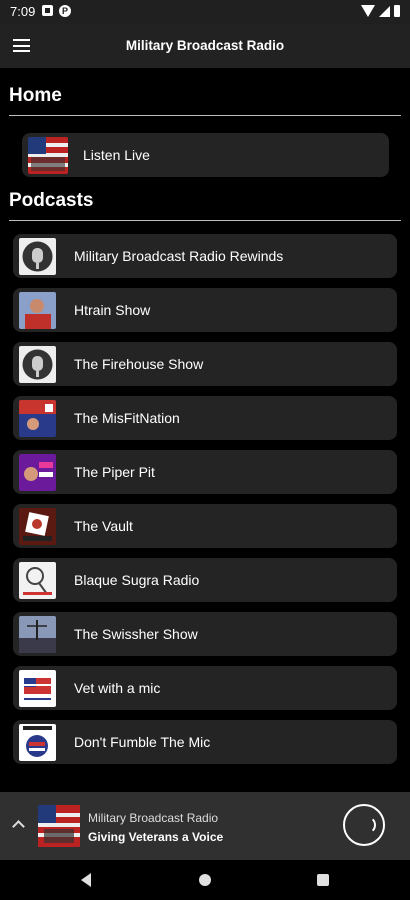  I want to click on status-time: 7:09, so click(23, 11).